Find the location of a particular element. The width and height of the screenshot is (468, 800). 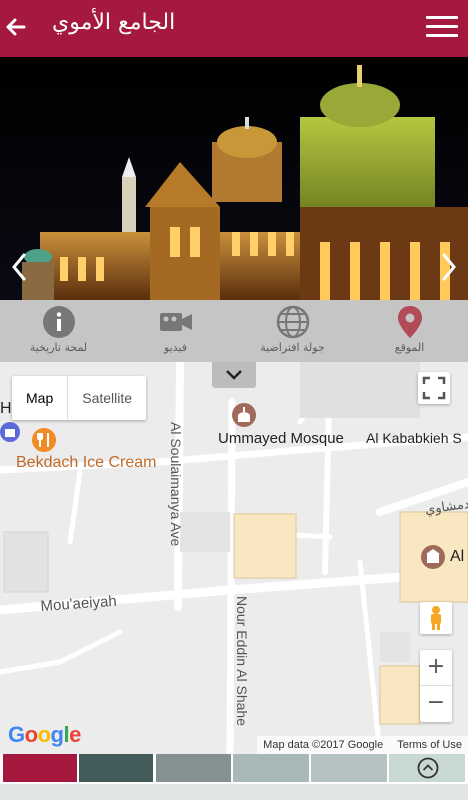

prev-image-button is located at coordinates (19, 267).